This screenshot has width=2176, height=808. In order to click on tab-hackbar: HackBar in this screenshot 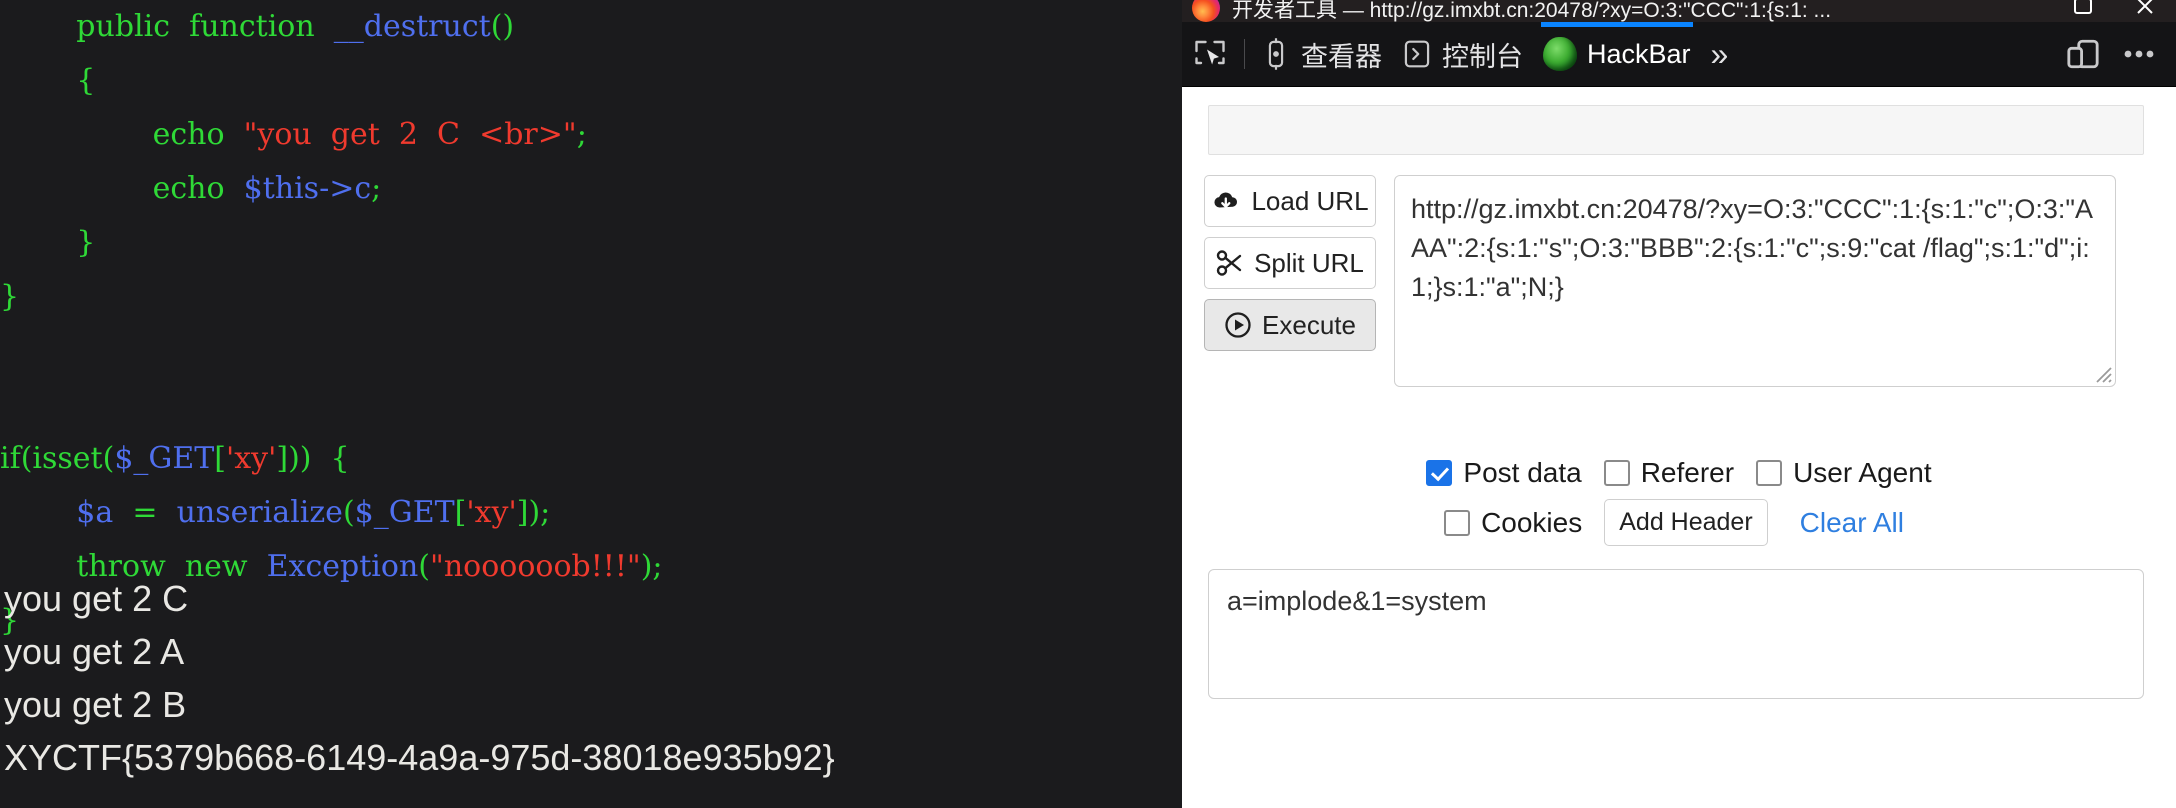, I will do `click(1617, 54)`.